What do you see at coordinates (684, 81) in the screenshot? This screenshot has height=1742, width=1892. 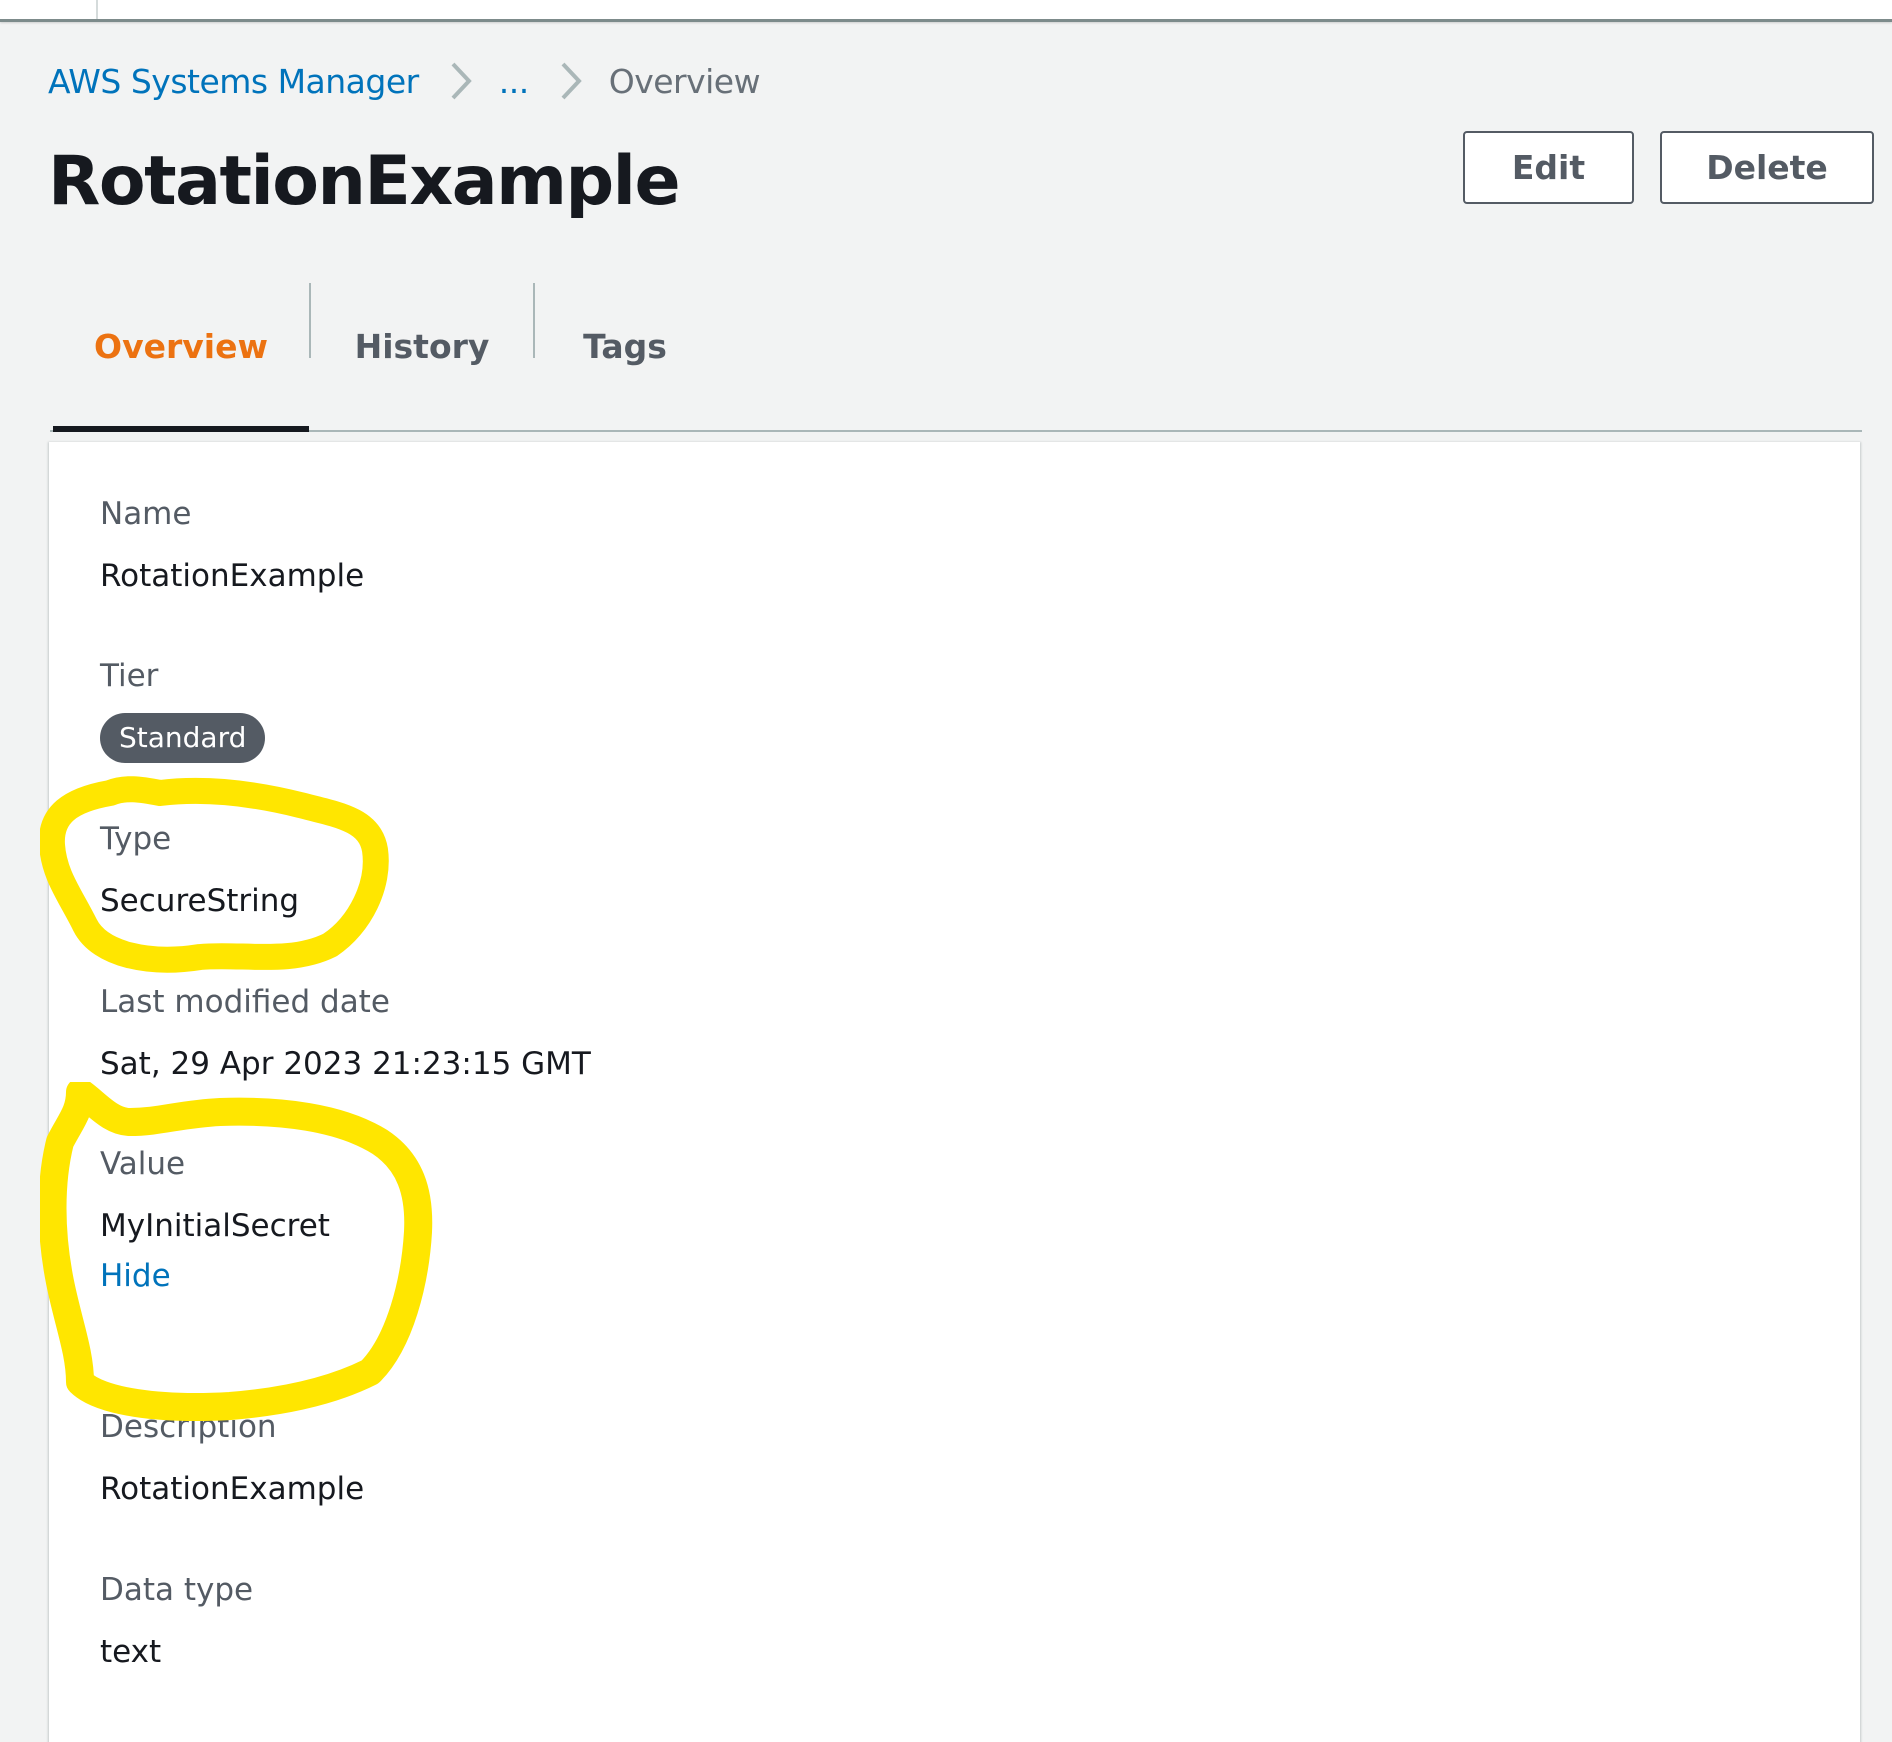 I see `breadcrumb-current: Overview` at bounding box center [684, 81].